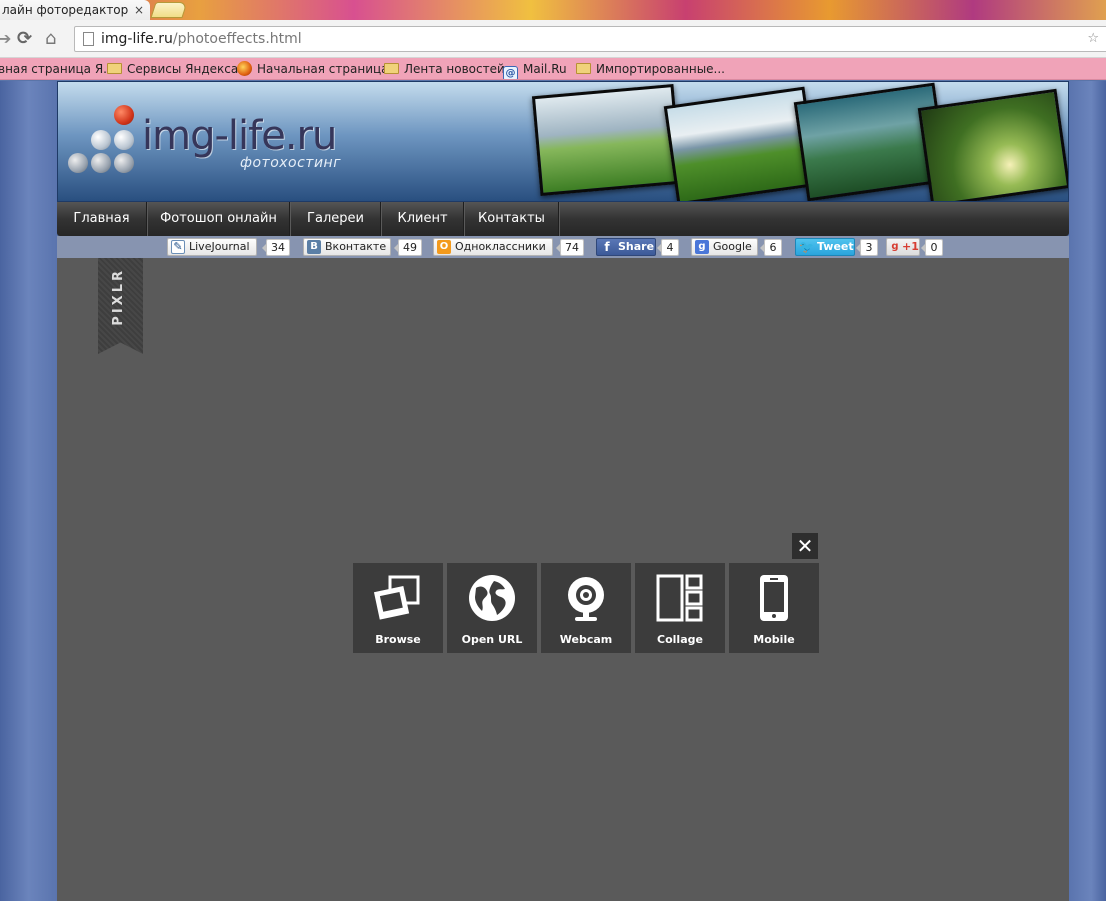  Describe the element at coordinates (5, 39) in the screenshot. I see `forward-icon: ➔` at that location.